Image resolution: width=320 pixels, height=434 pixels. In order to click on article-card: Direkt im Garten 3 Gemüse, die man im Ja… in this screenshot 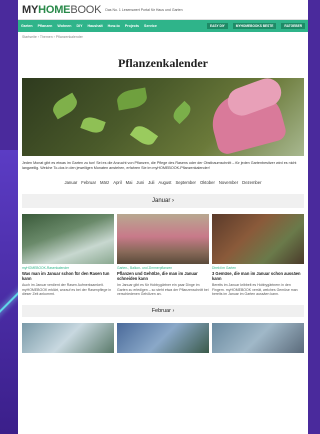, I will do `click(258, 255)`.